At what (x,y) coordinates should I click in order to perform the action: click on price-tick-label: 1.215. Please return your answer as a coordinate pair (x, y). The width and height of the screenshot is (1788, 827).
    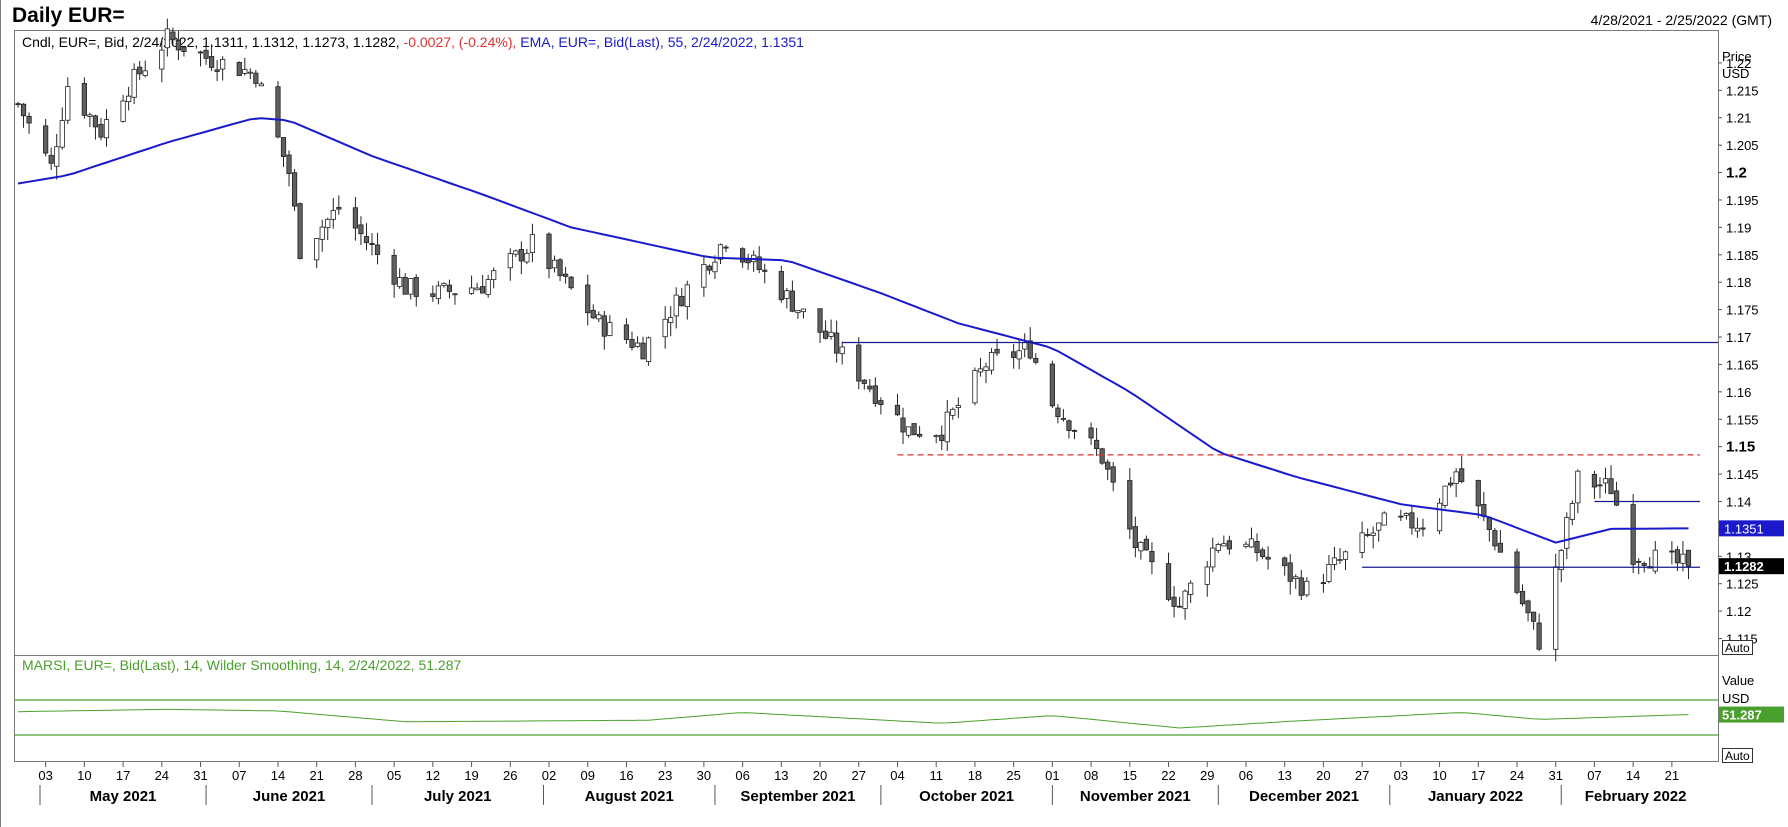
    Looking at the image, I should click on (1742, 90).